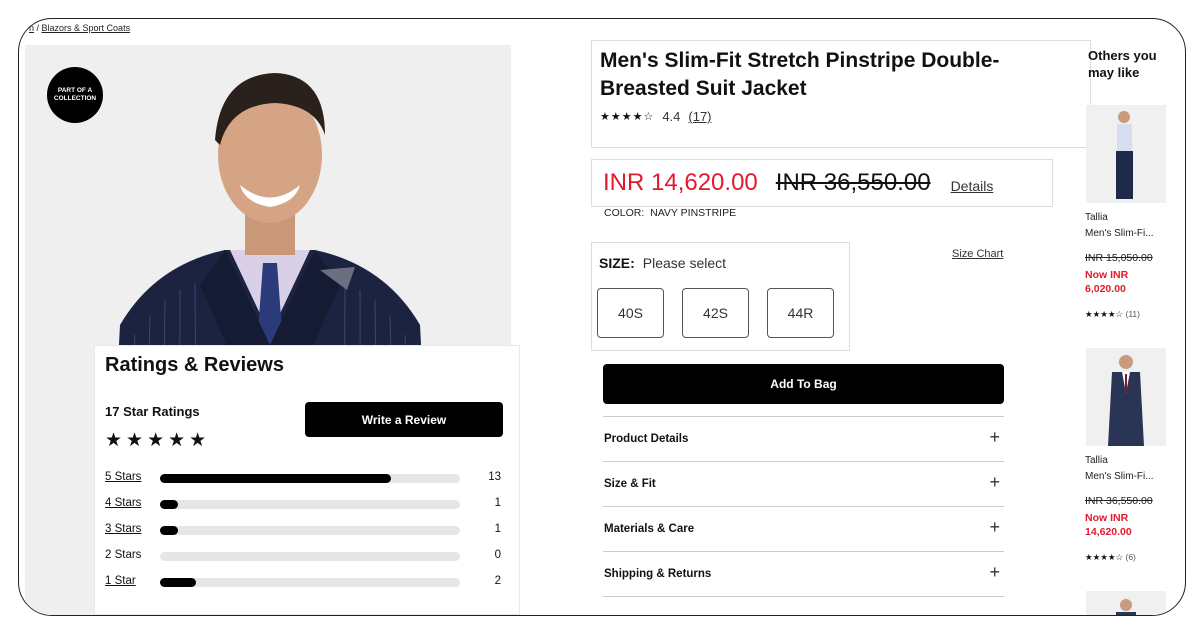 The image size is (1203, 634). What do you see at coordinates (1108, 525) in the screenshot?
I see `recommendation-sale-price: Now INR 14,620.00` at bounding box center [1108, 525].